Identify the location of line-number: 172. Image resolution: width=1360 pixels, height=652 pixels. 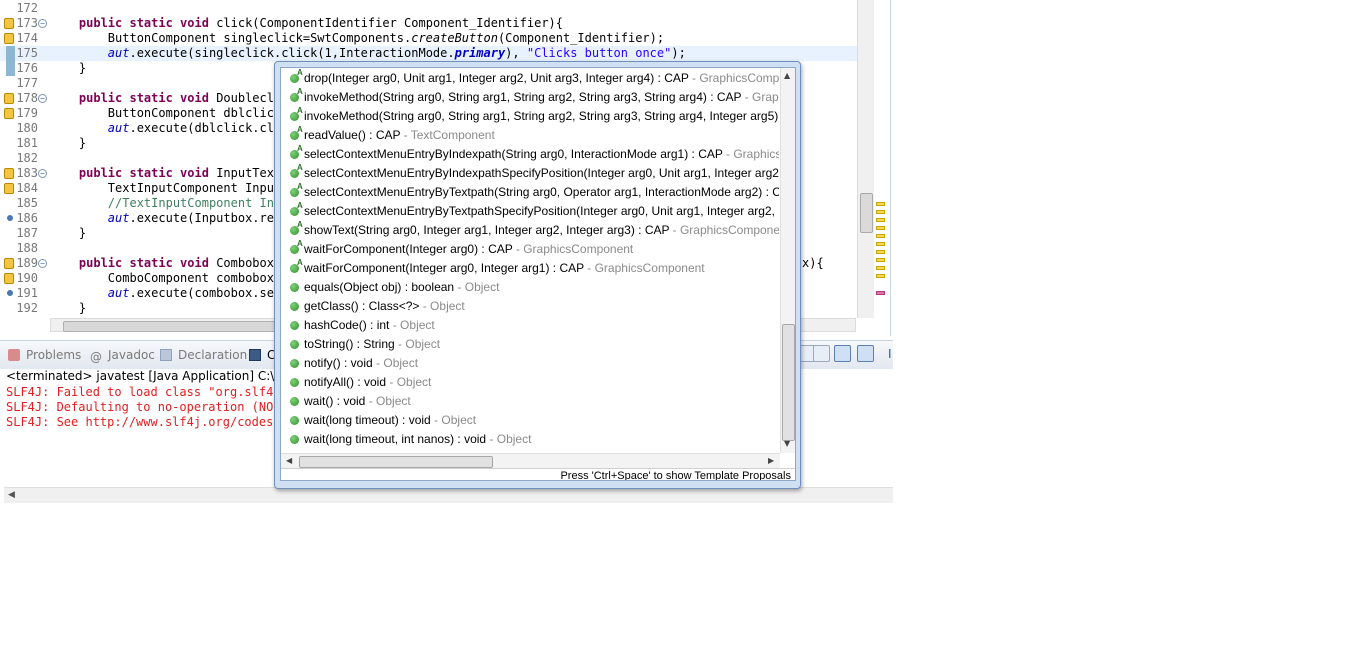
(27, 8).